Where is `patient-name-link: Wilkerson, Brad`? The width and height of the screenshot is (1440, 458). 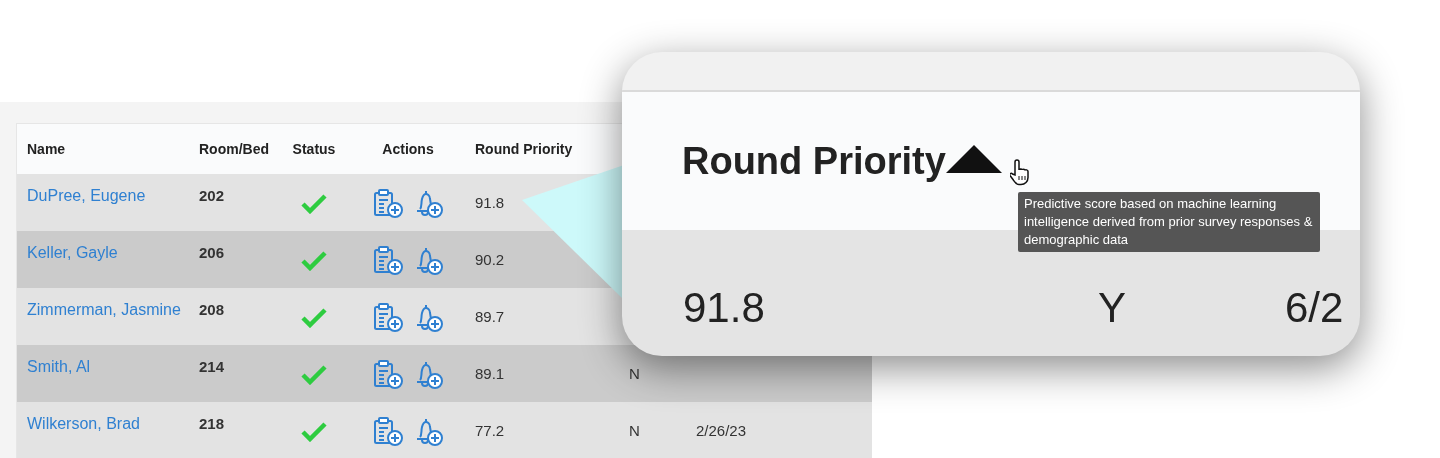 patient-name-link: Wilkerson, Brad is located at coordinates (83, 423).